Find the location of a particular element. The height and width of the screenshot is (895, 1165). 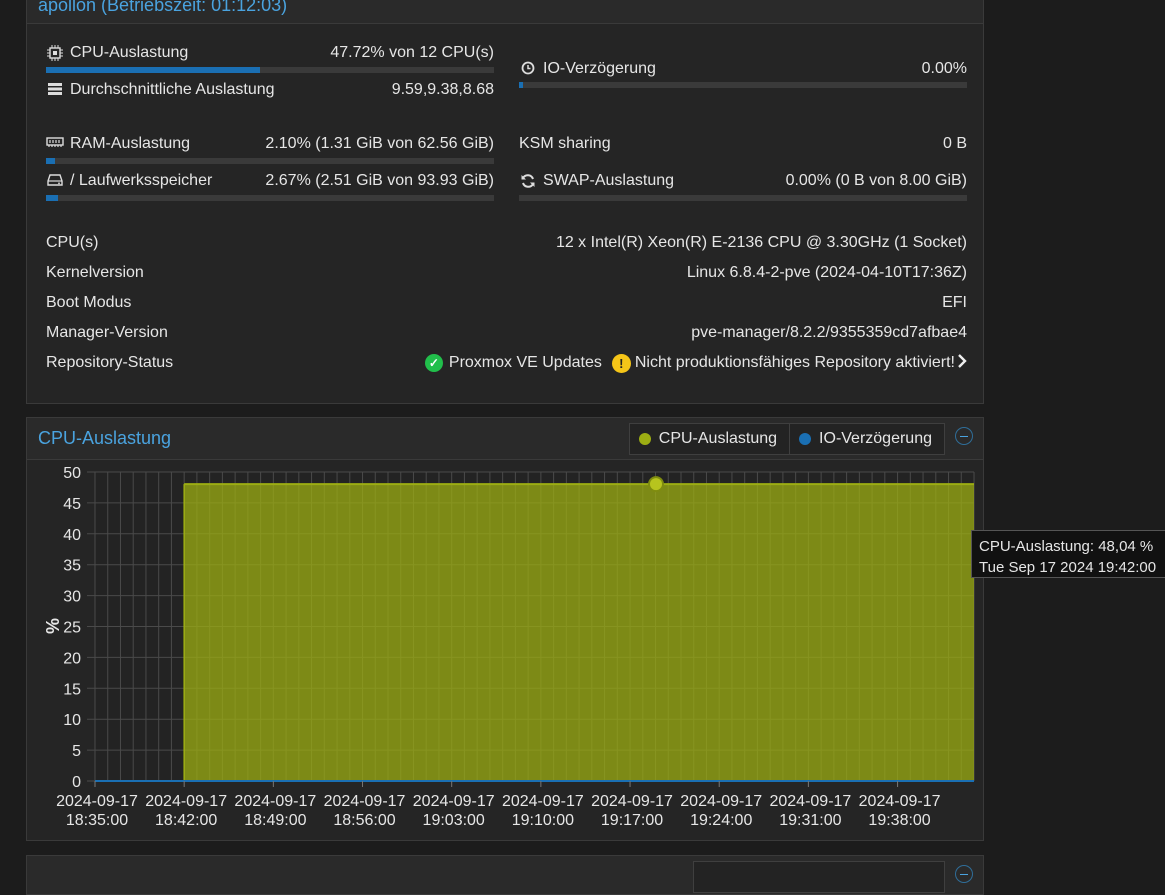

repository-ok-text: Proxmox VE Updates is located at coordinates (525, 362).